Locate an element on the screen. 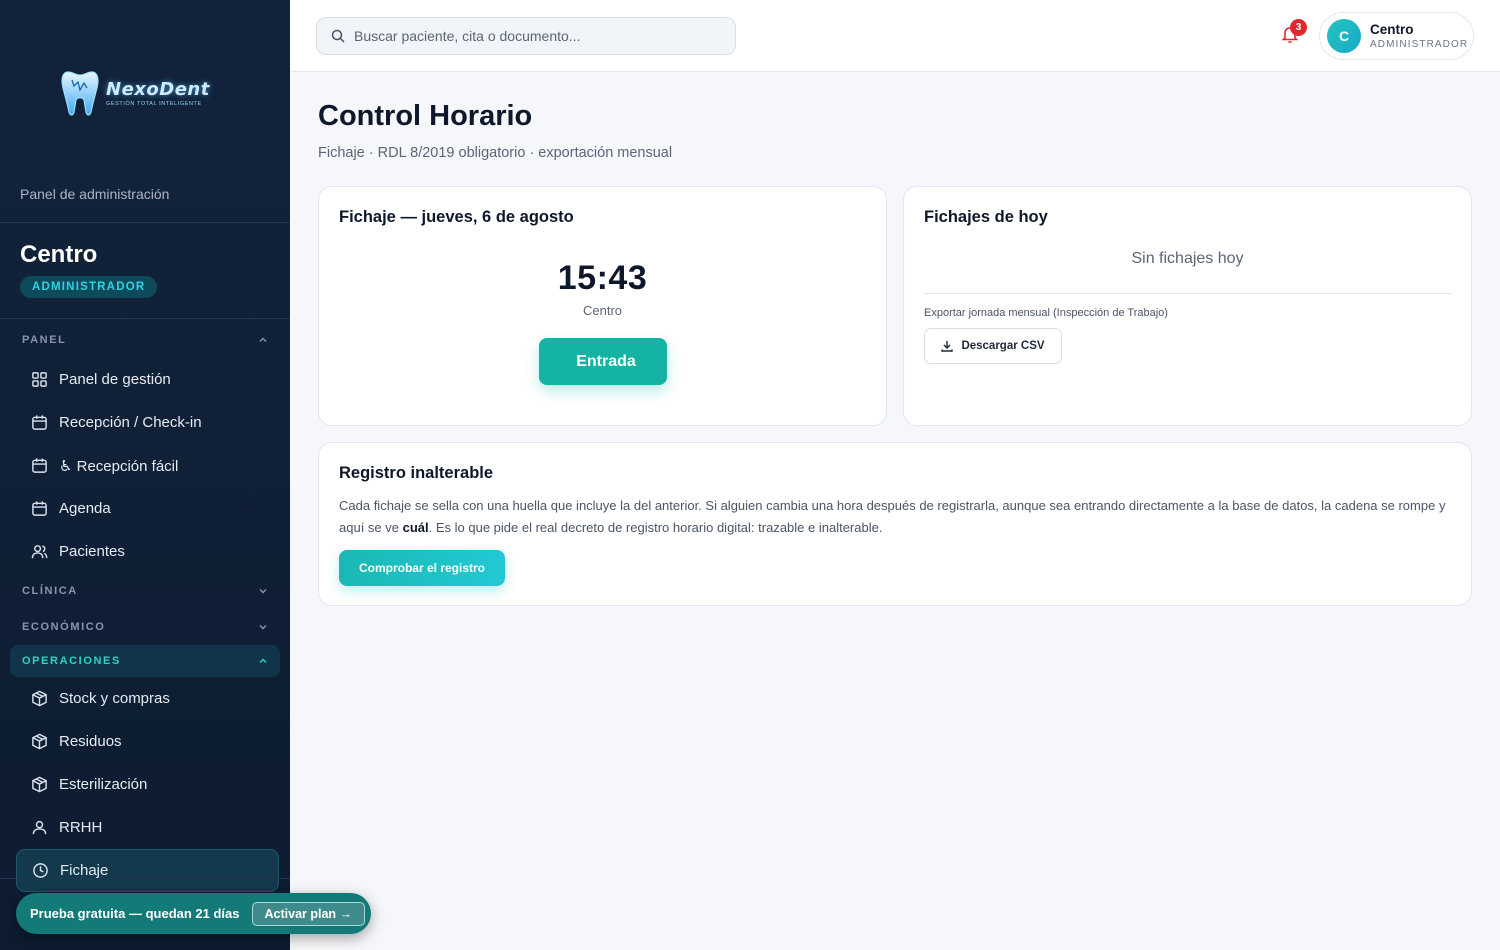  sidebar-item-stock: Stock y compras is located at coordinates (145, 698).